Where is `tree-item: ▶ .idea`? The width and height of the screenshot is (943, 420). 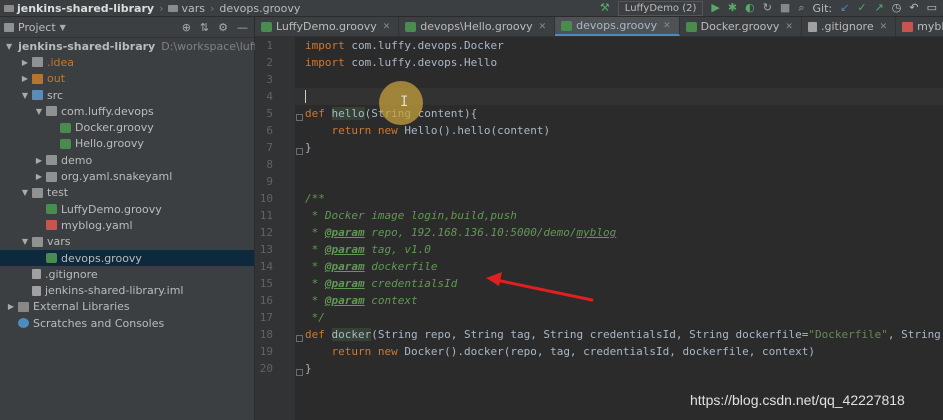 tree-item: ▶ .idea is located at coordinates (127, 62).